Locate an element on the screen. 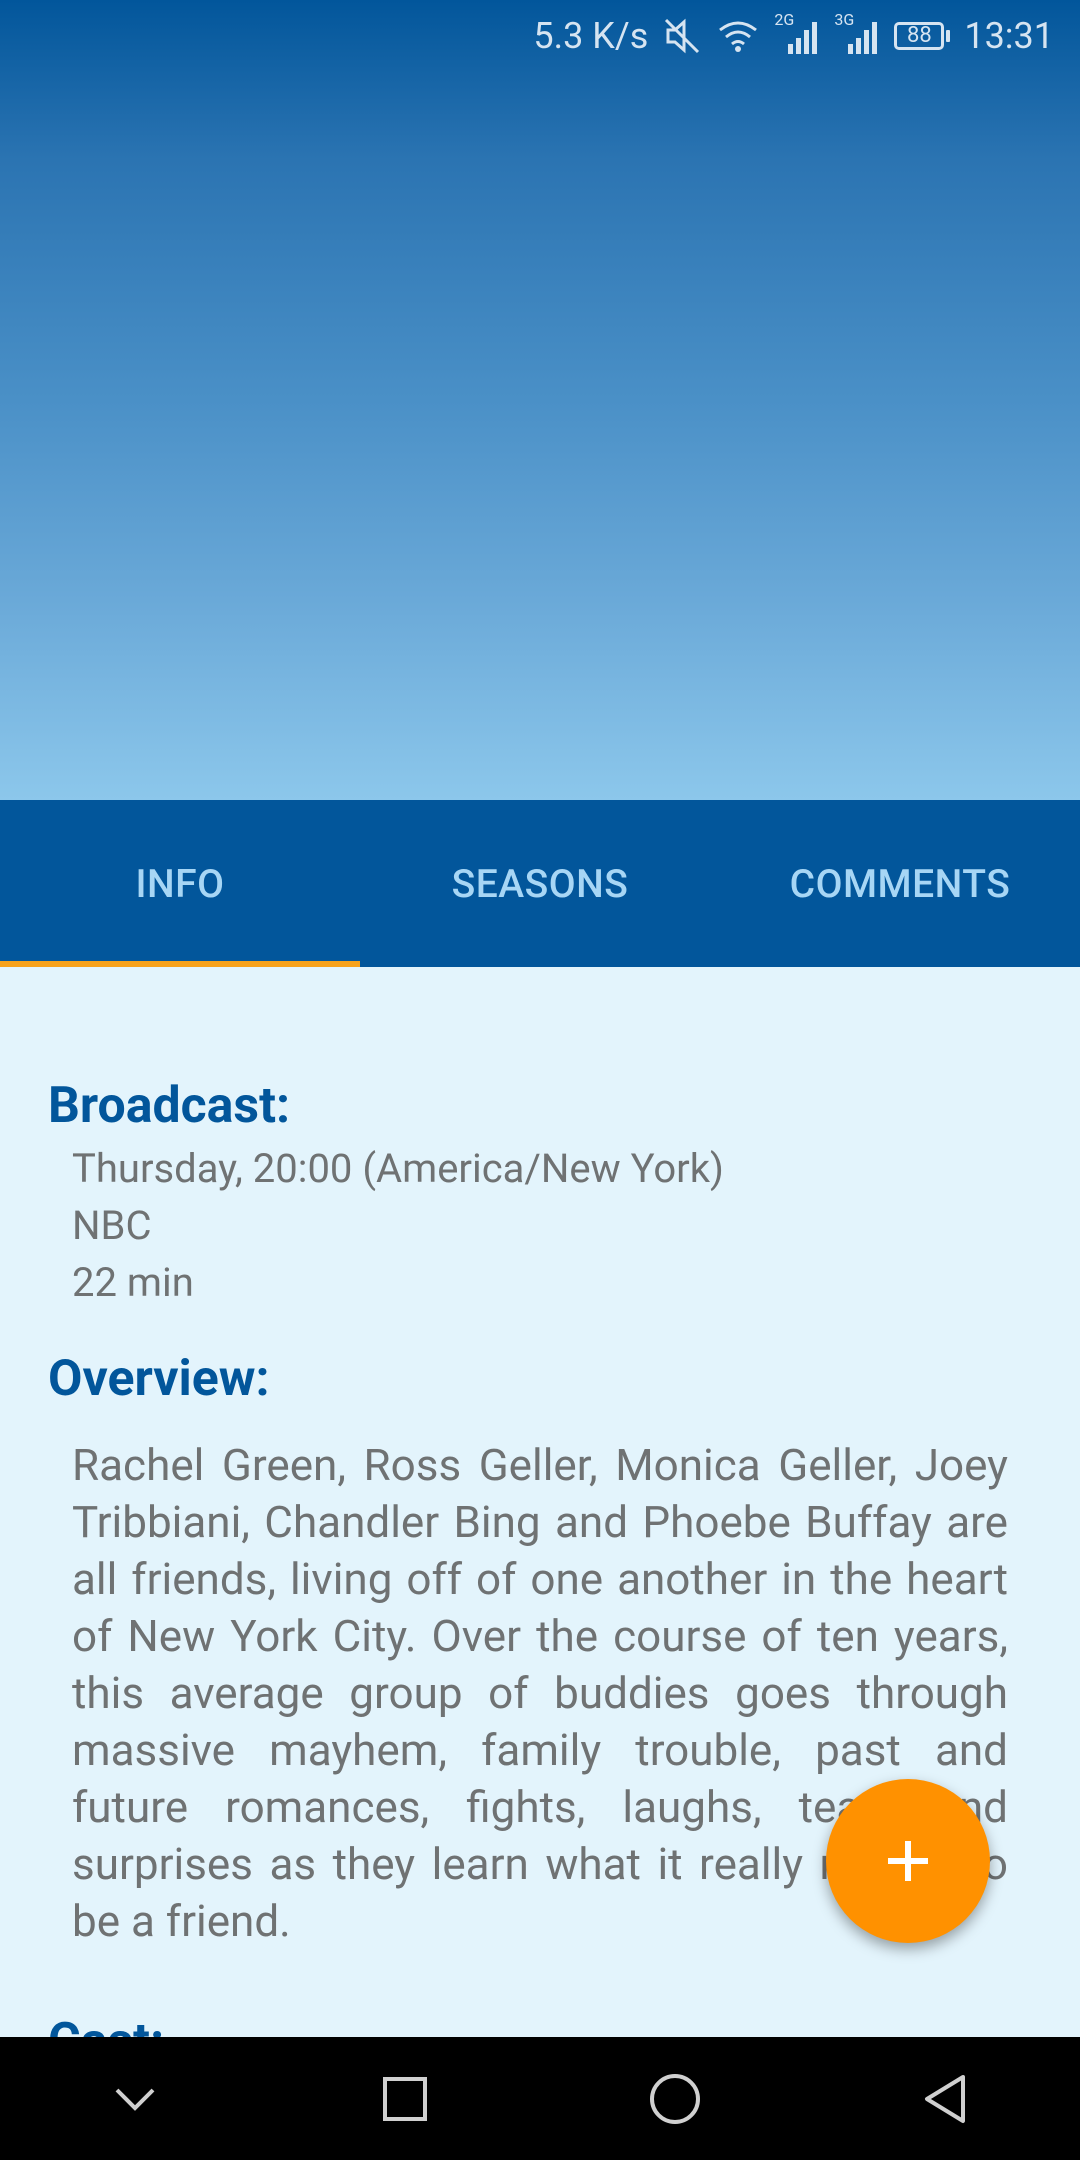 This screenshot has height=2160, width=1080. overview-title: Overview: is located at coordinates (159, 1379).